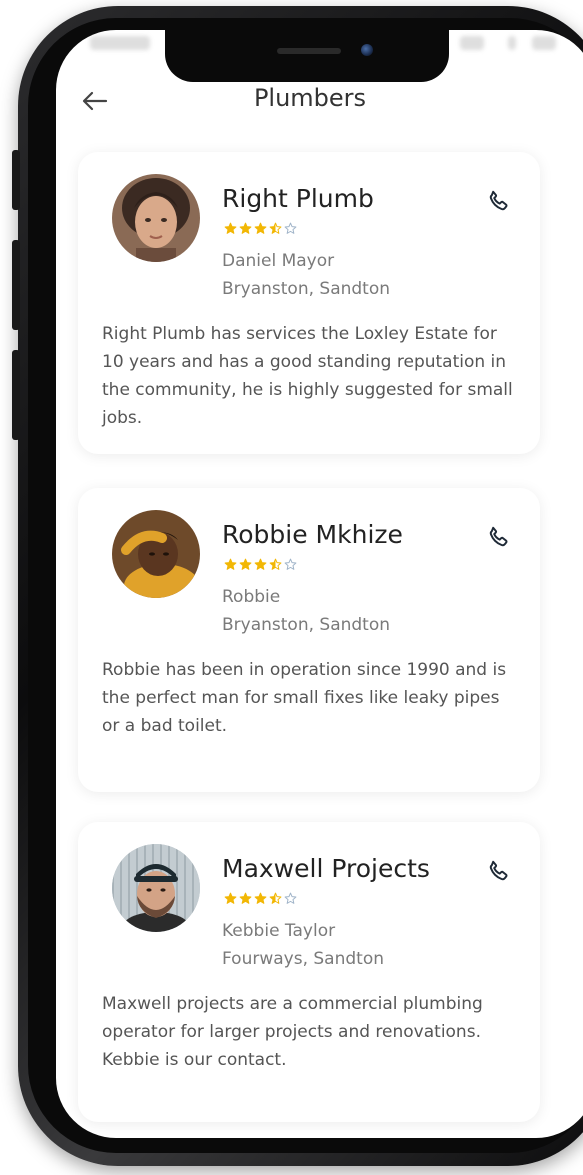  I want to click on plumber-name: Robbie Mkhize, so click(312, 534).